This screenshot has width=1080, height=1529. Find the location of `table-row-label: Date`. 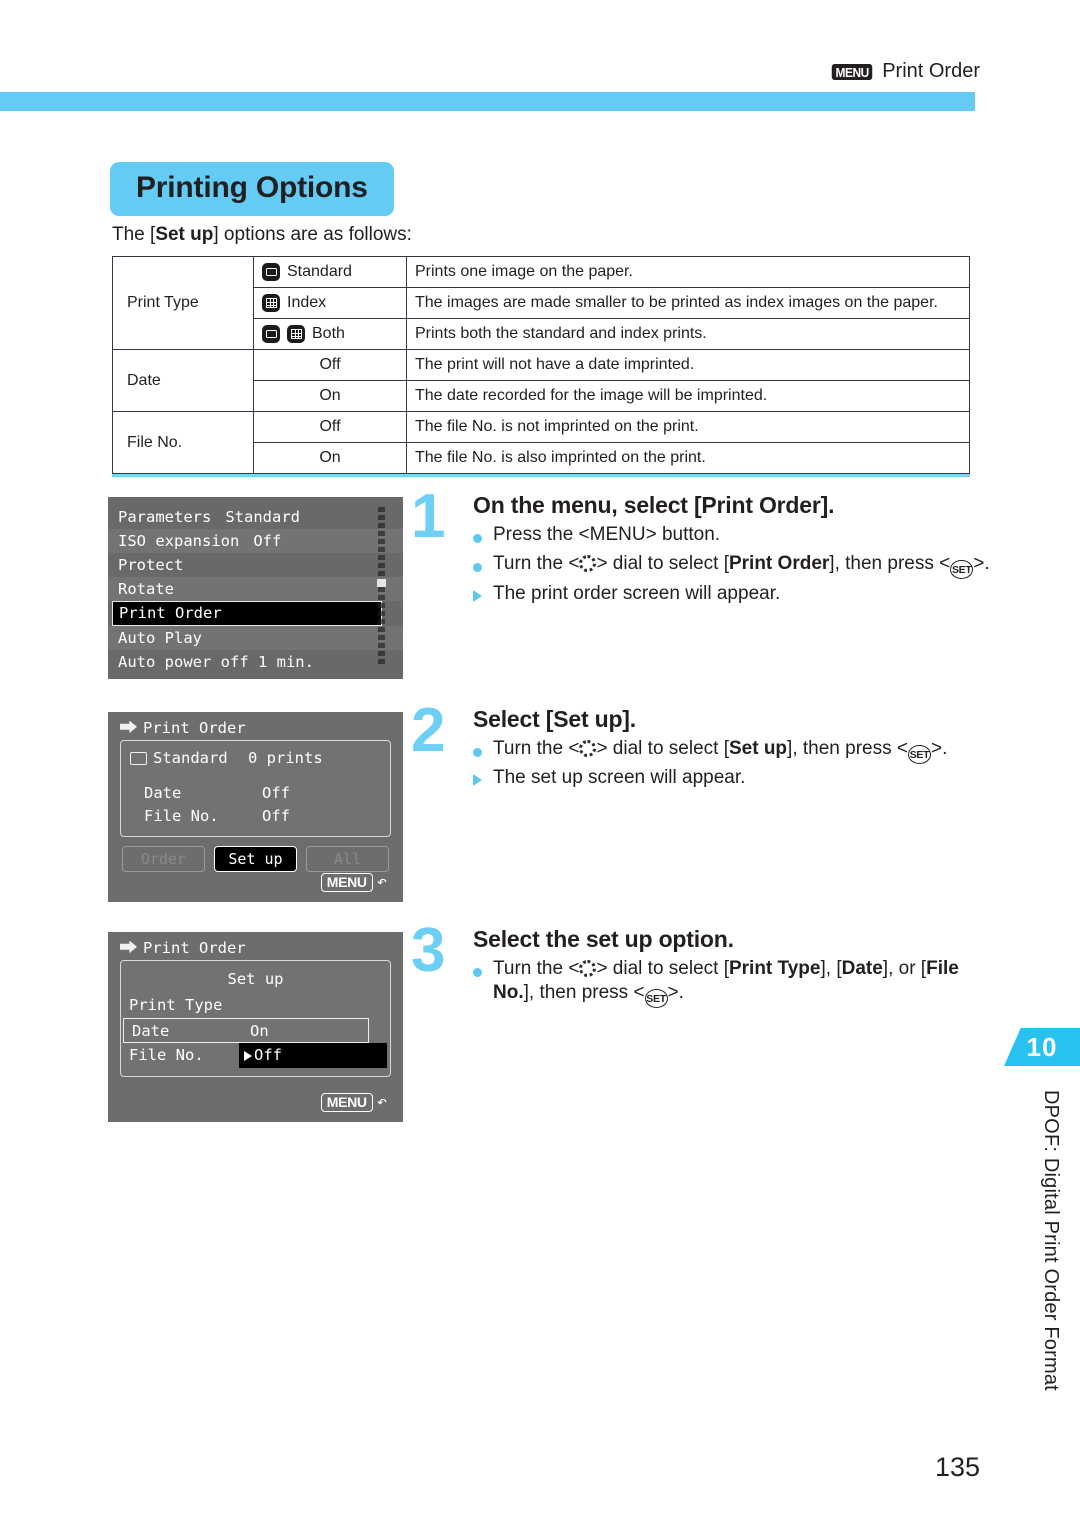

table-row-label: Date is located at coordinates (183, 380).